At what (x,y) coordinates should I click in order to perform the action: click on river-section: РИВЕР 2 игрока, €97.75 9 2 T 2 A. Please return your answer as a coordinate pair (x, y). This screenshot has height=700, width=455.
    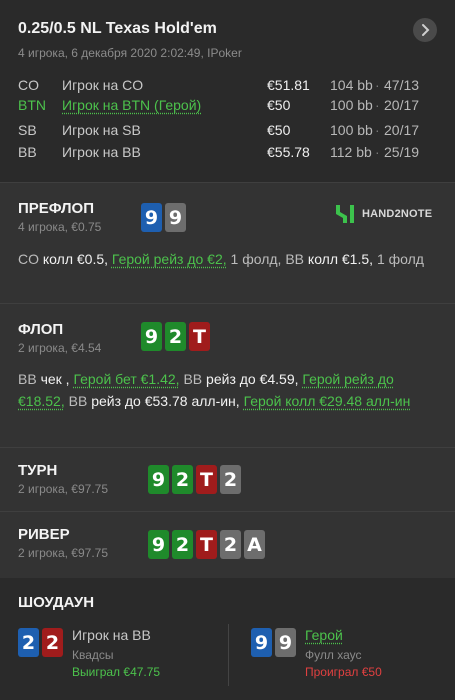
    Looking at the image, I should click on (227, 544).